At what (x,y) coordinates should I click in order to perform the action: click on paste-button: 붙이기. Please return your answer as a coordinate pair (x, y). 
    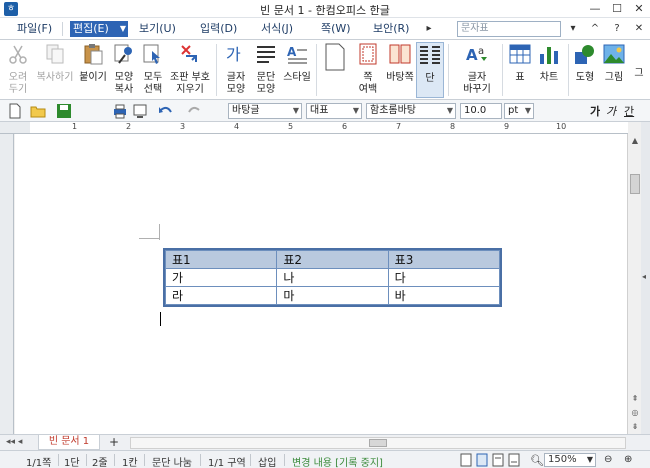
    Looking at the image, I should click on (93, 70).